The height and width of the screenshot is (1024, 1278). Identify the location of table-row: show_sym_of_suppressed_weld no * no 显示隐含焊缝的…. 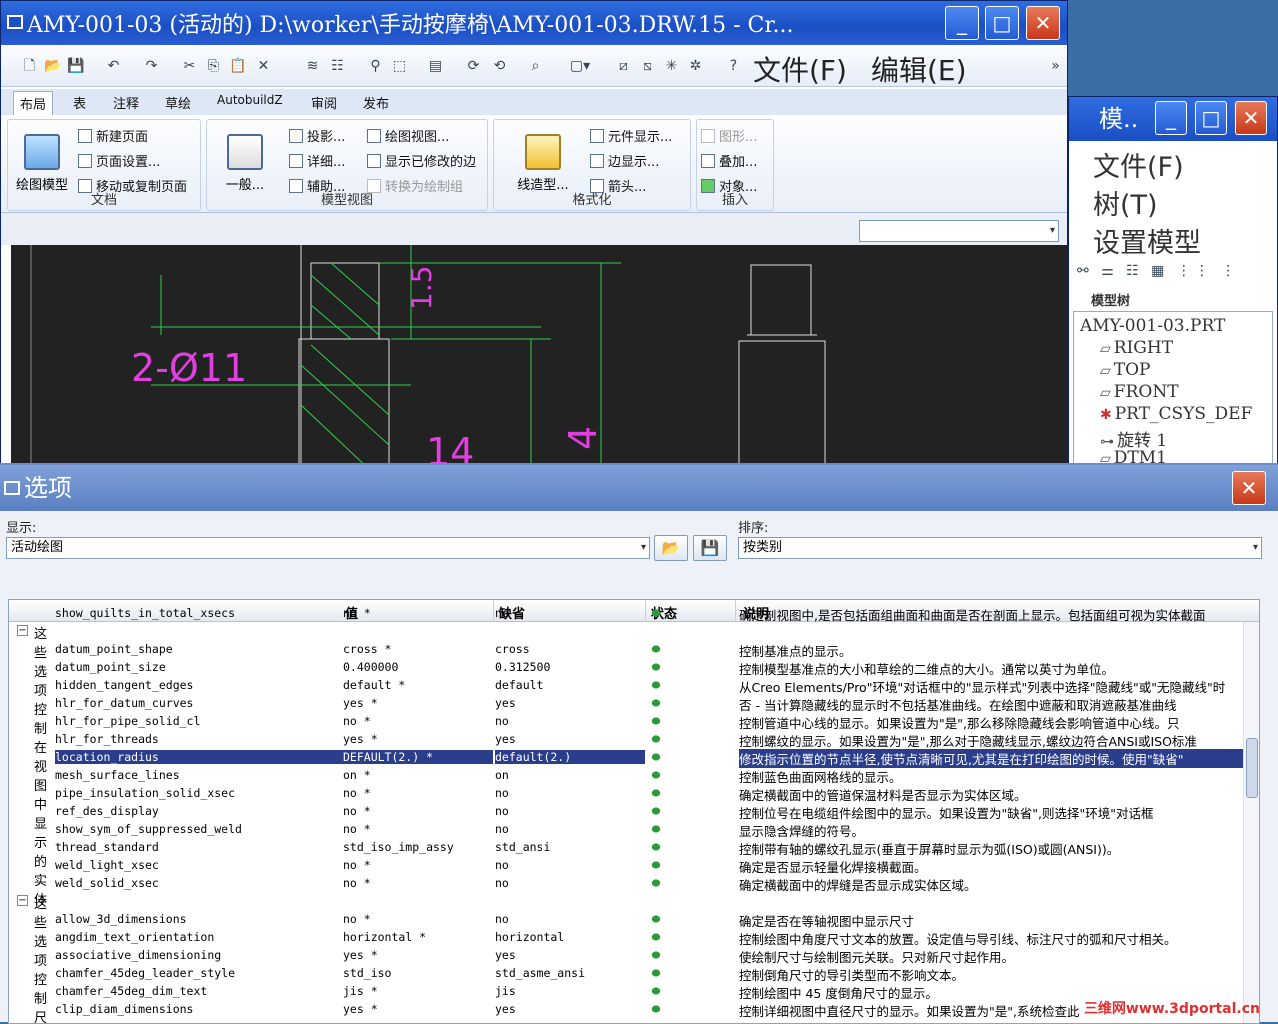
(629, 829).